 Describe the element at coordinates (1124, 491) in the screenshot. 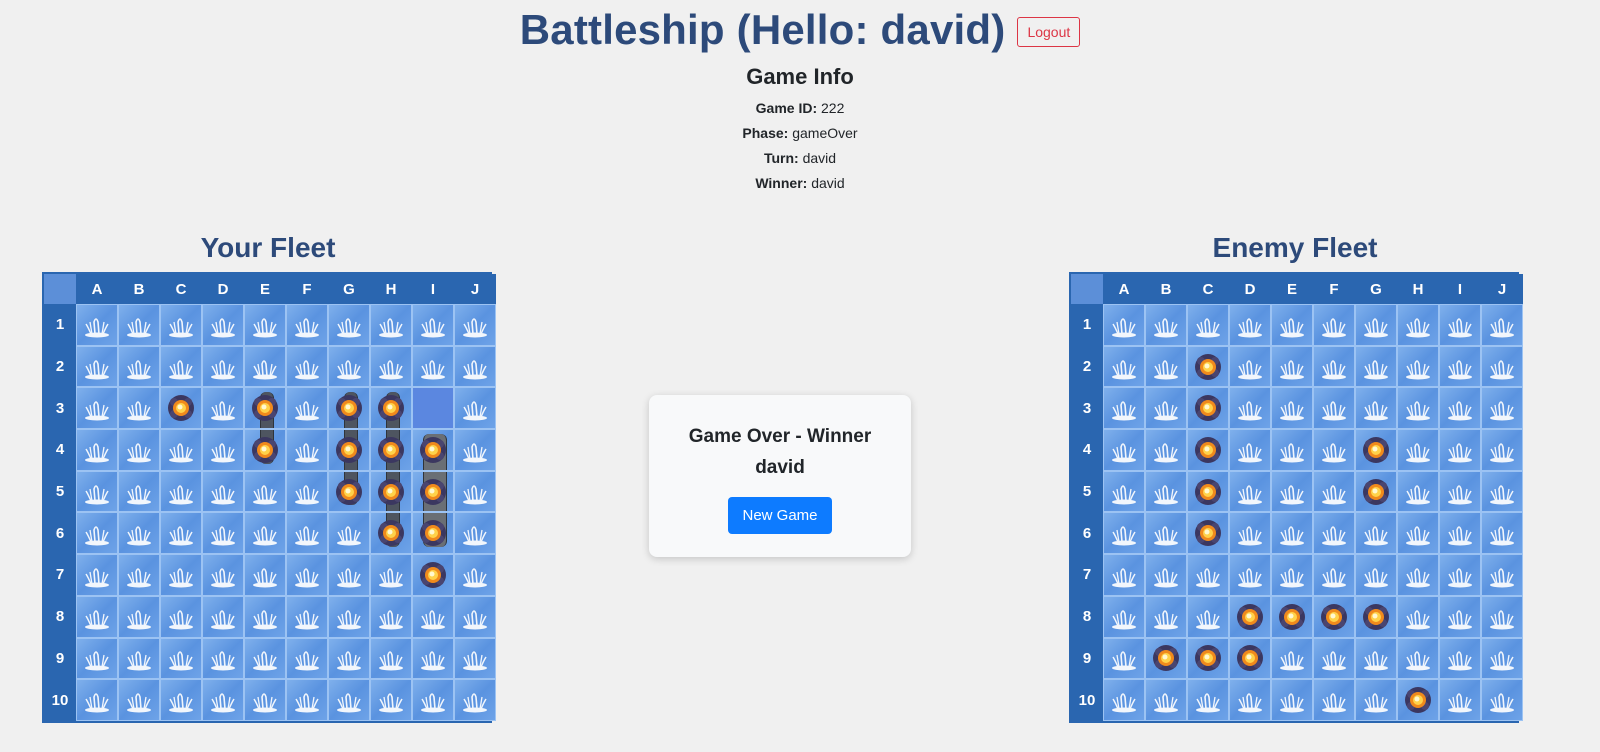

I see `enemy-fleet-cell-a5` at that location.